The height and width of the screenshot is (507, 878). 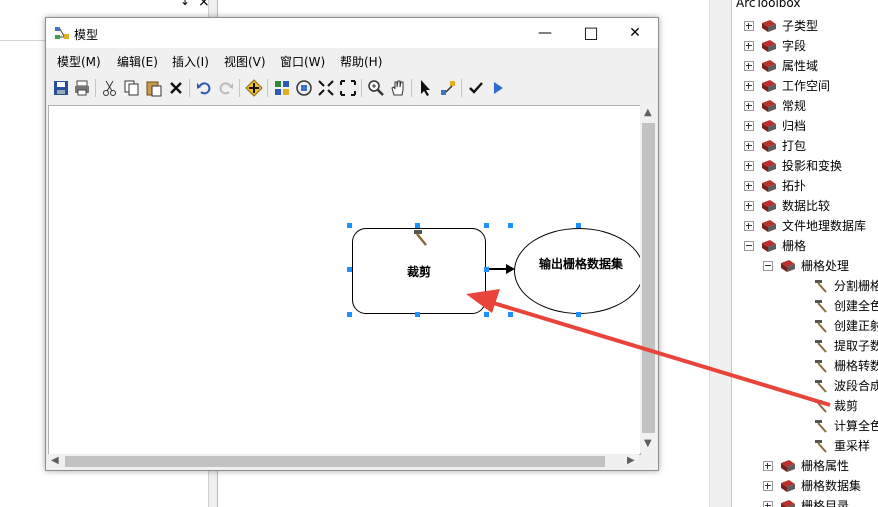 I want to click on toolbox-tool-item: 栅格转数, so click(x=805, y=366).